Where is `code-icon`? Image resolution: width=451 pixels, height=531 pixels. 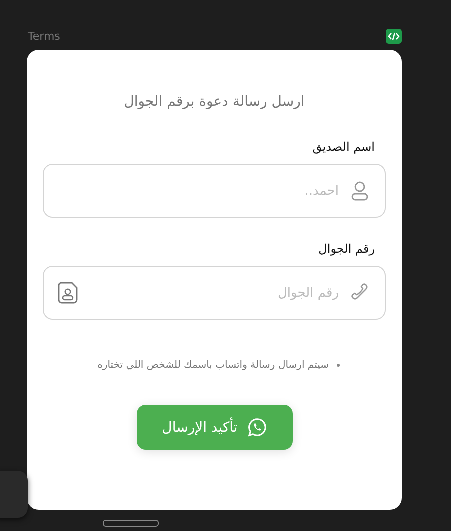
code-icon is located at coordinates (394, 36).